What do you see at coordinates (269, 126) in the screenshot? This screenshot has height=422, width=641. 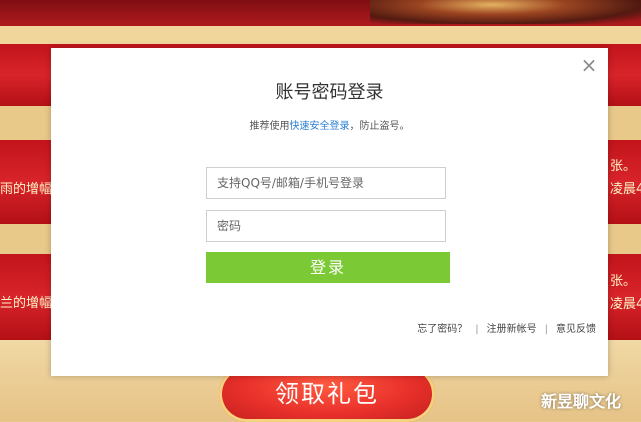 I see `hint-text: 推荐使用` at bounding box center [269, 126].